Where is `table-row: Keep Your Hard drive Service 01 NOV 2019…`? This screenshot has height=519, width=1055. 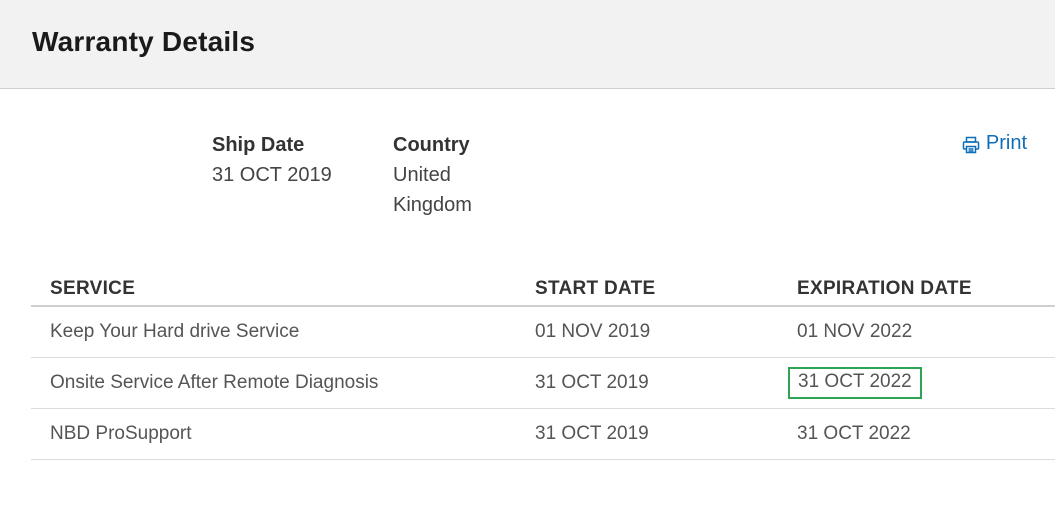
table-row: Keep Your Hard drive Service 01 NOV 2019… is located at coordinates (543, 332).